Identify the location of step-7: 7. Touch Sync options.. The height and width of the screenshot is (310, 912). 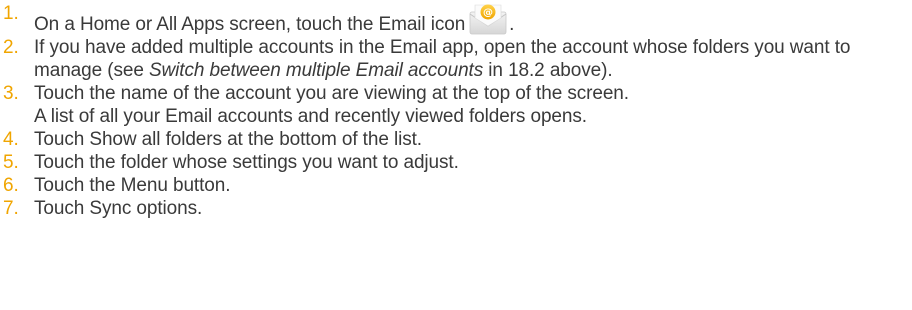
(456, 208).